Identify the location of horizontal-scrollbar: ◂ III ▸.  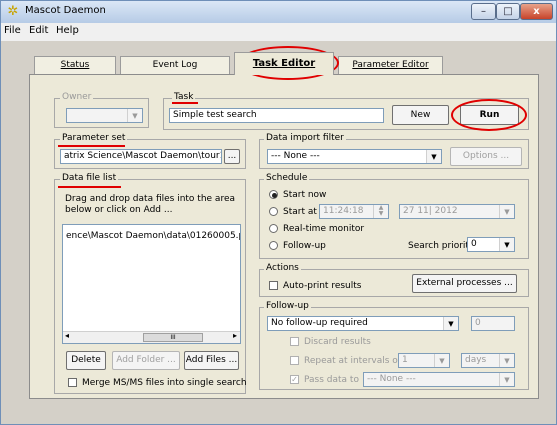
(151, 337).